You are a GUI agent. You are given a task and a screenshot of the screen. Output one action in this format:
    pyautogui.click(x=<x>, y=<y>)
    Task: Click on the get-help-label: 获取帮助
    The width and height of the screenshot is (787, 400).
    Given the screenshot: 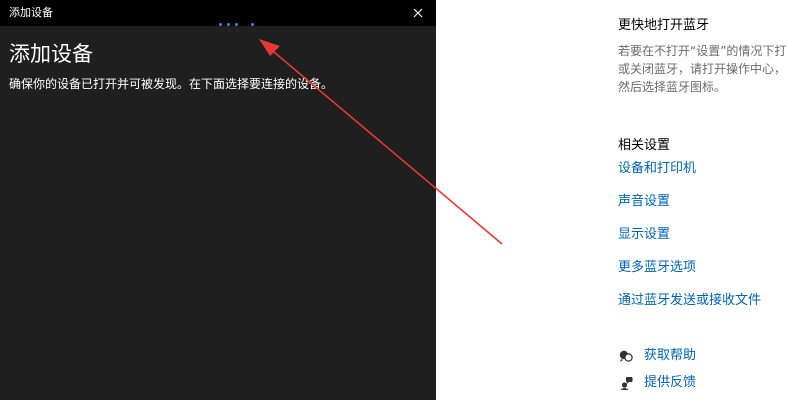 What is the action you would take?
    pyautogui.click(x=670, y=355)
    